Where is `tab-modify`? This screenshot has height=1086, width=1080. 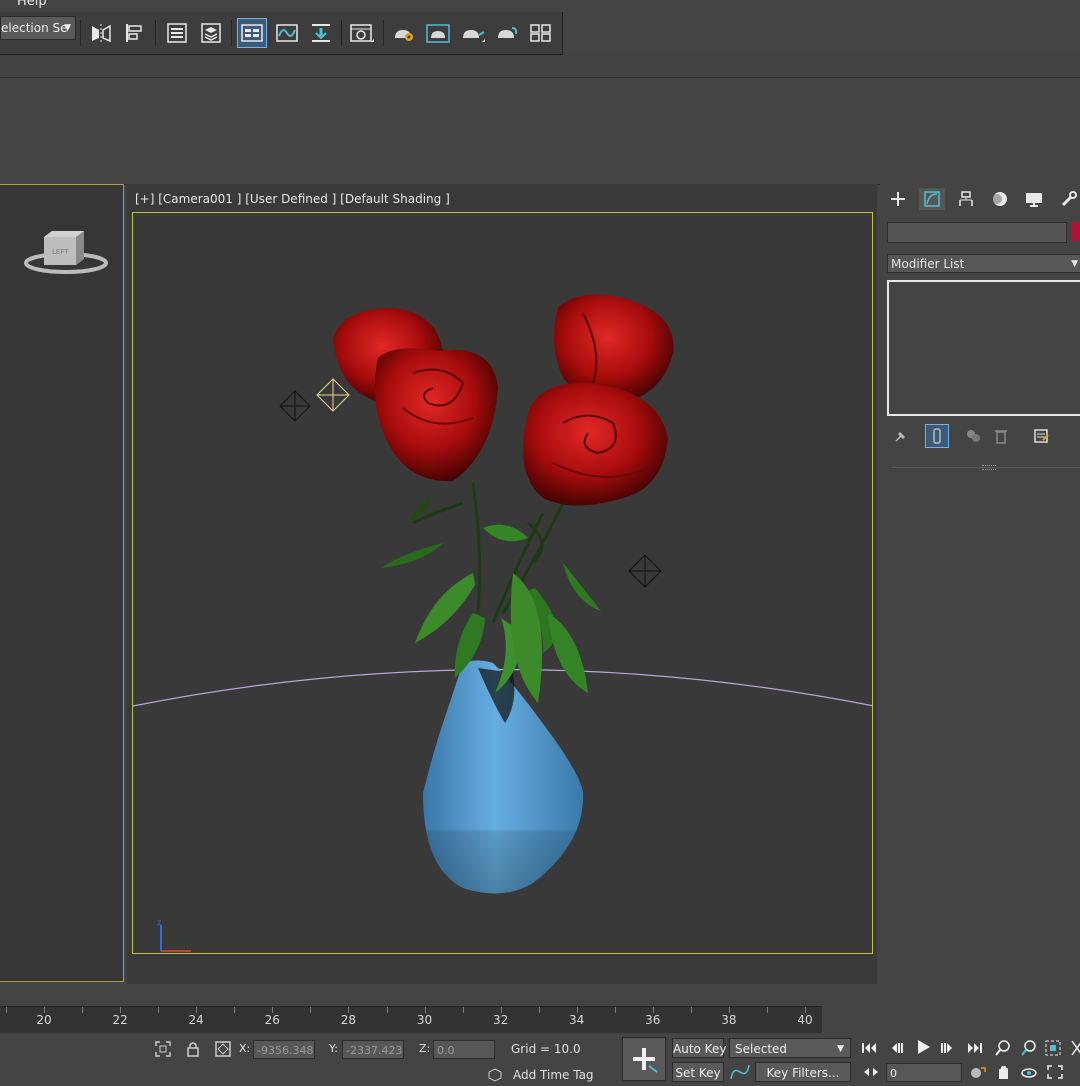
tab-modify is located at coordinates (932, 199).